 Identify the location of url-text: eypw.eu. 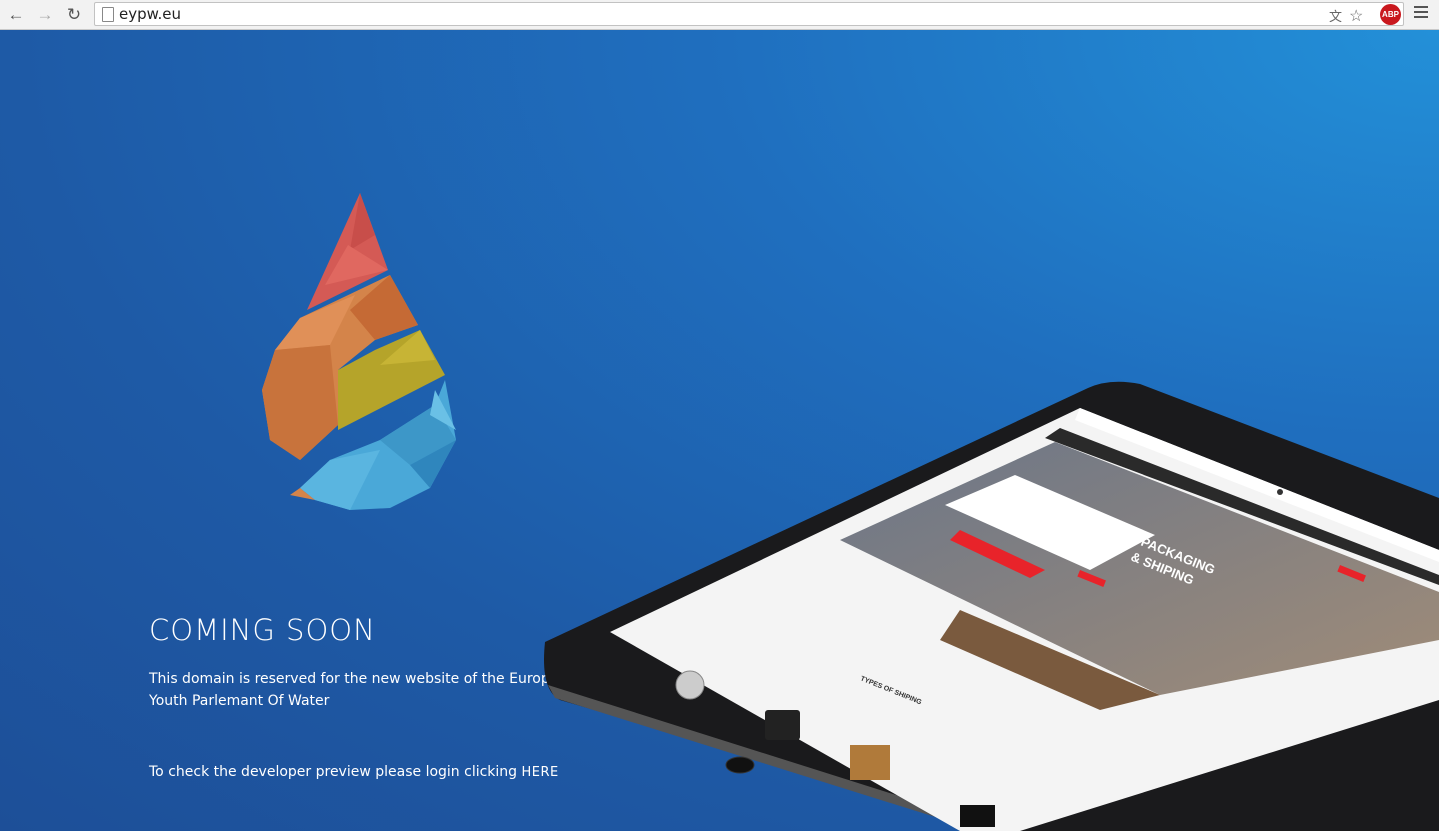
(150, 14).